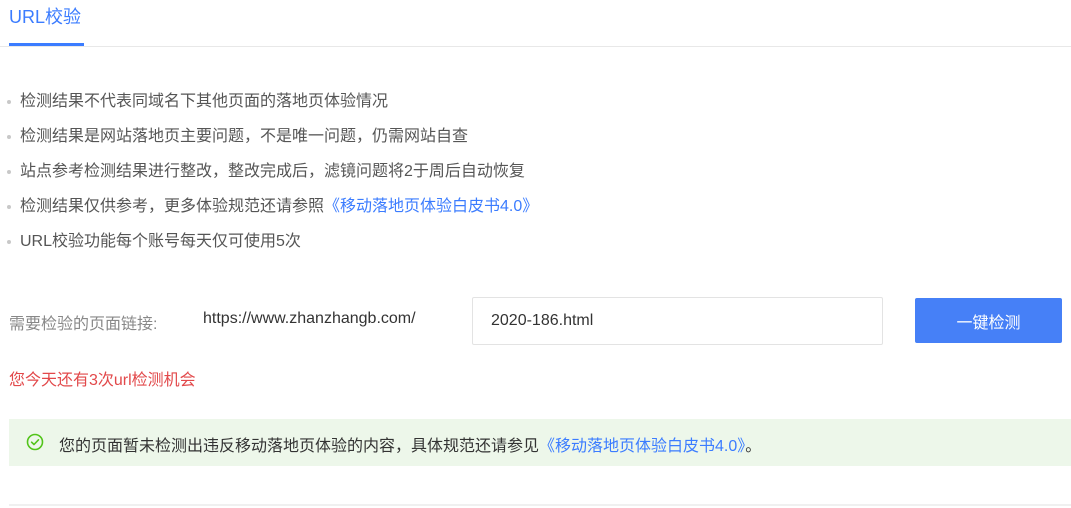  What do you see at coordinates (299, 446) in the screenshot?
I see `result-text: 您的页面暂未检测出违反移动落地页体验的内容，具体规范还请参见` at bounding box center [299, 446].